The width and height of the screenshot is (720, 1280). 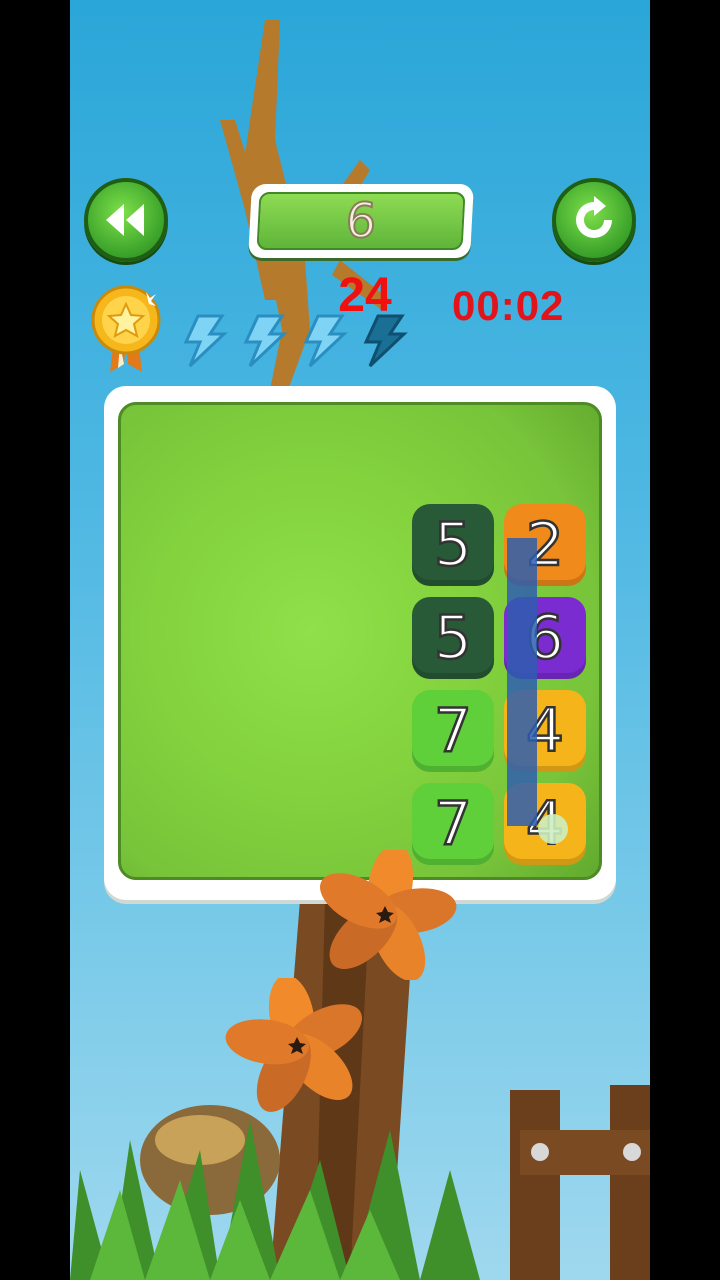 What do you see at coordinates (453, 731) in the screenshot?
I see `number-tile: 7` at bounding box center [453, 731].